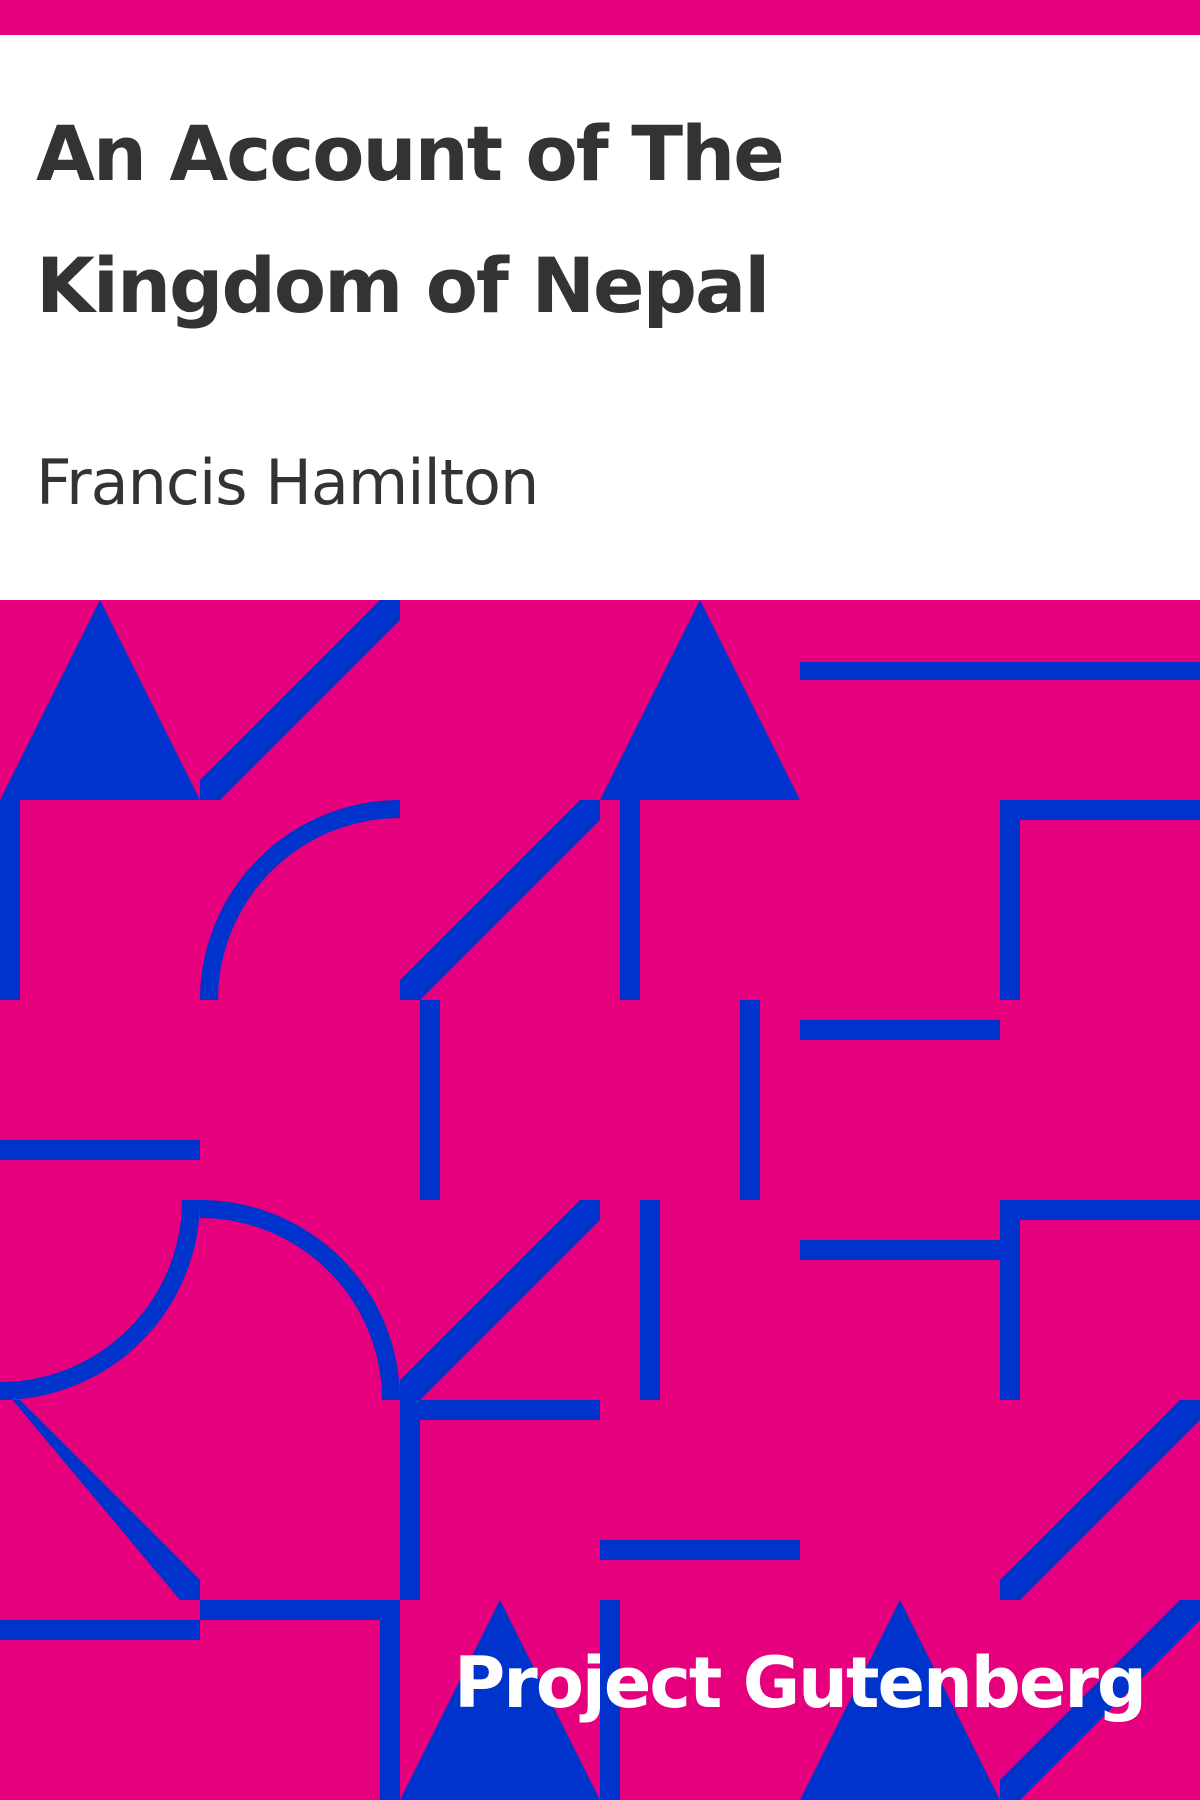 The height and width of the screenshot is (1800, 1200). Describe the element at coordinates (600, 17) in the screenshot. I see `top-color-band` at that location.